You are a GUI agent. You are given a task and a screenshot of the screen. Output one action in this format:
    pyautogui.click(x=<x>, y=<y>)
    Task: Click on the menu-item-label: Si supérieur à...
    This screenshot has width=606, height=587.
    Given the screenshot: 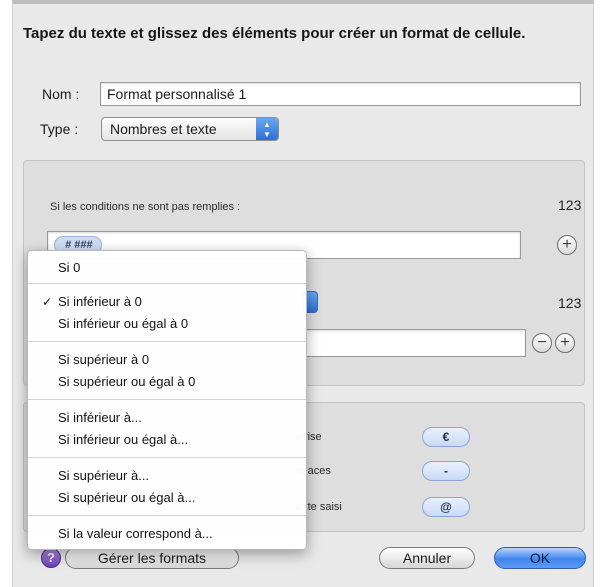 What is the action you would take?
    pyautogui.click(x=104, y=475)
    